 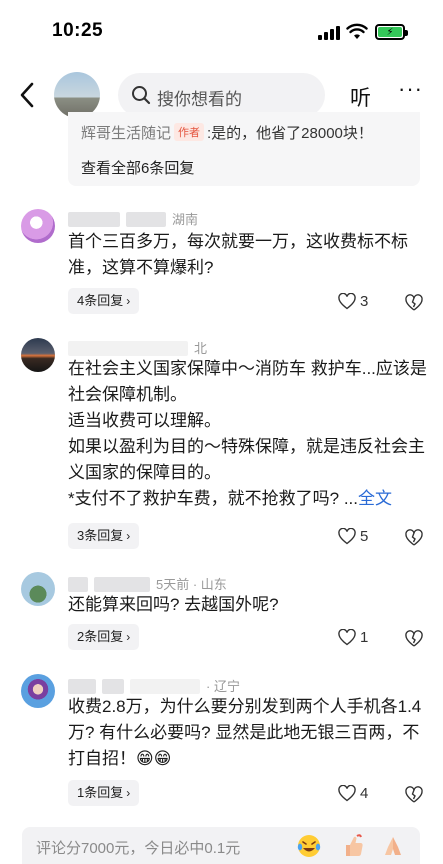 What do you see at coordinates (133, 218) in the screenshot?
I see `comment-meta: 湖南` at bounding box center [133, 218].